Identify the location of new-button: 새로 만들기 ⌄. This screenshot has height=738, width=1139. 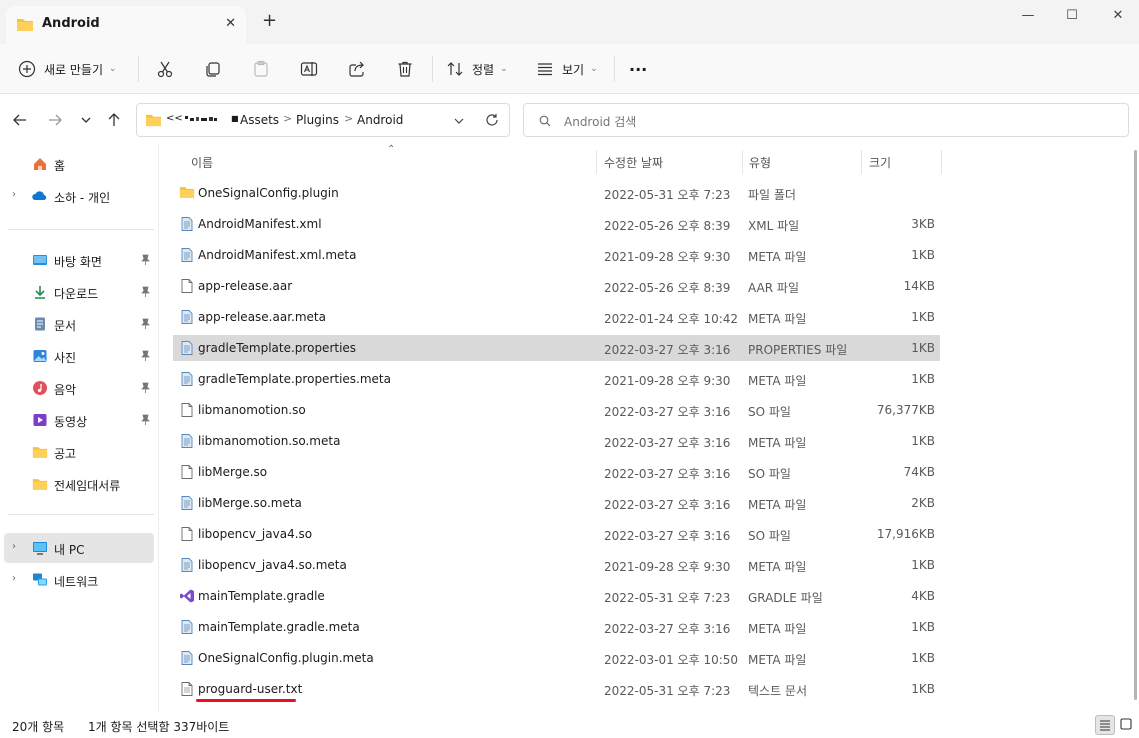
(67, 69).